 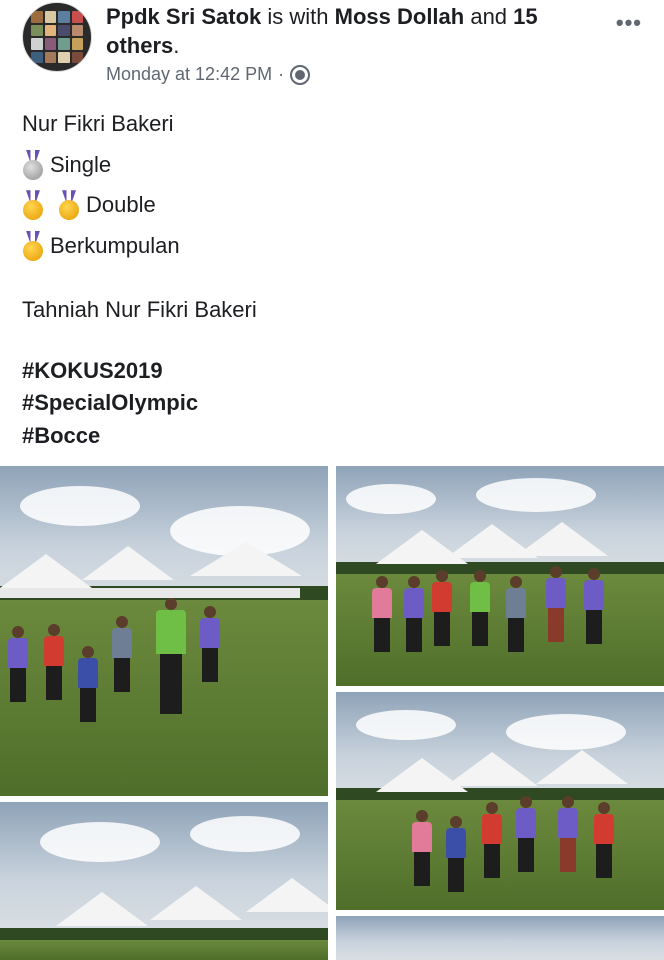 What do you see at coordinates (332, 403) in the screenshot?
I see `hashtag: #SpecialOlympic` at bounding box center [332, 403].